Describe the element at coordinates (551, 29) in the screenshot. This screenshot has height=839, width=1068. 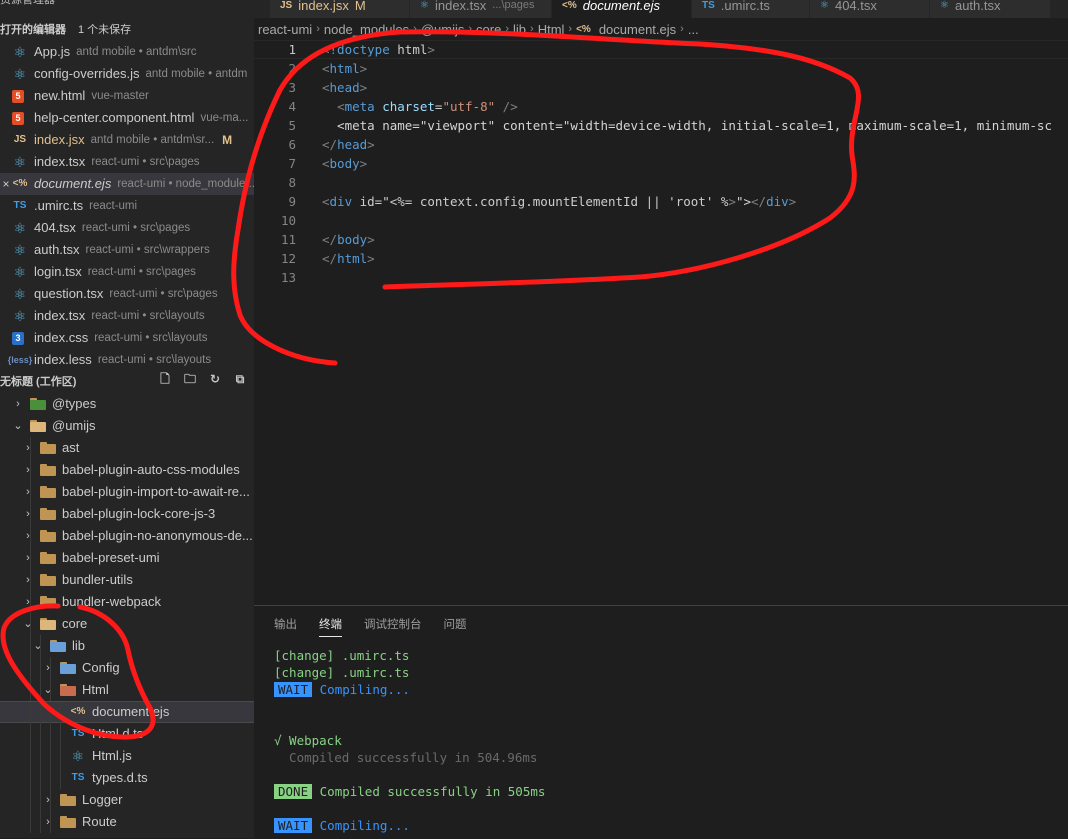
I see `breadcrumb-item: Html` at that location.